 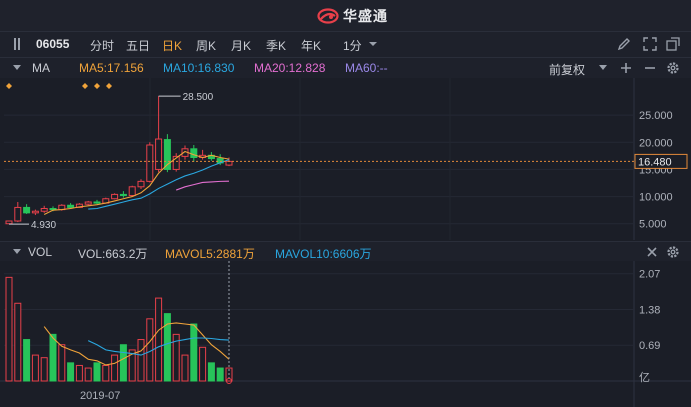 What do you see at coordinates (649, 310) in the screenshot?
I see `vol-tick-label: 1.38` at bounding box center [649, 310].